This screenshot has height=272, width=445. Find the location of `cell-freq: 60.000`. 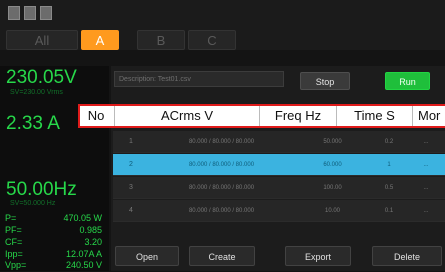

cell-freq: 60.000 is located at coordinates (332, 165).